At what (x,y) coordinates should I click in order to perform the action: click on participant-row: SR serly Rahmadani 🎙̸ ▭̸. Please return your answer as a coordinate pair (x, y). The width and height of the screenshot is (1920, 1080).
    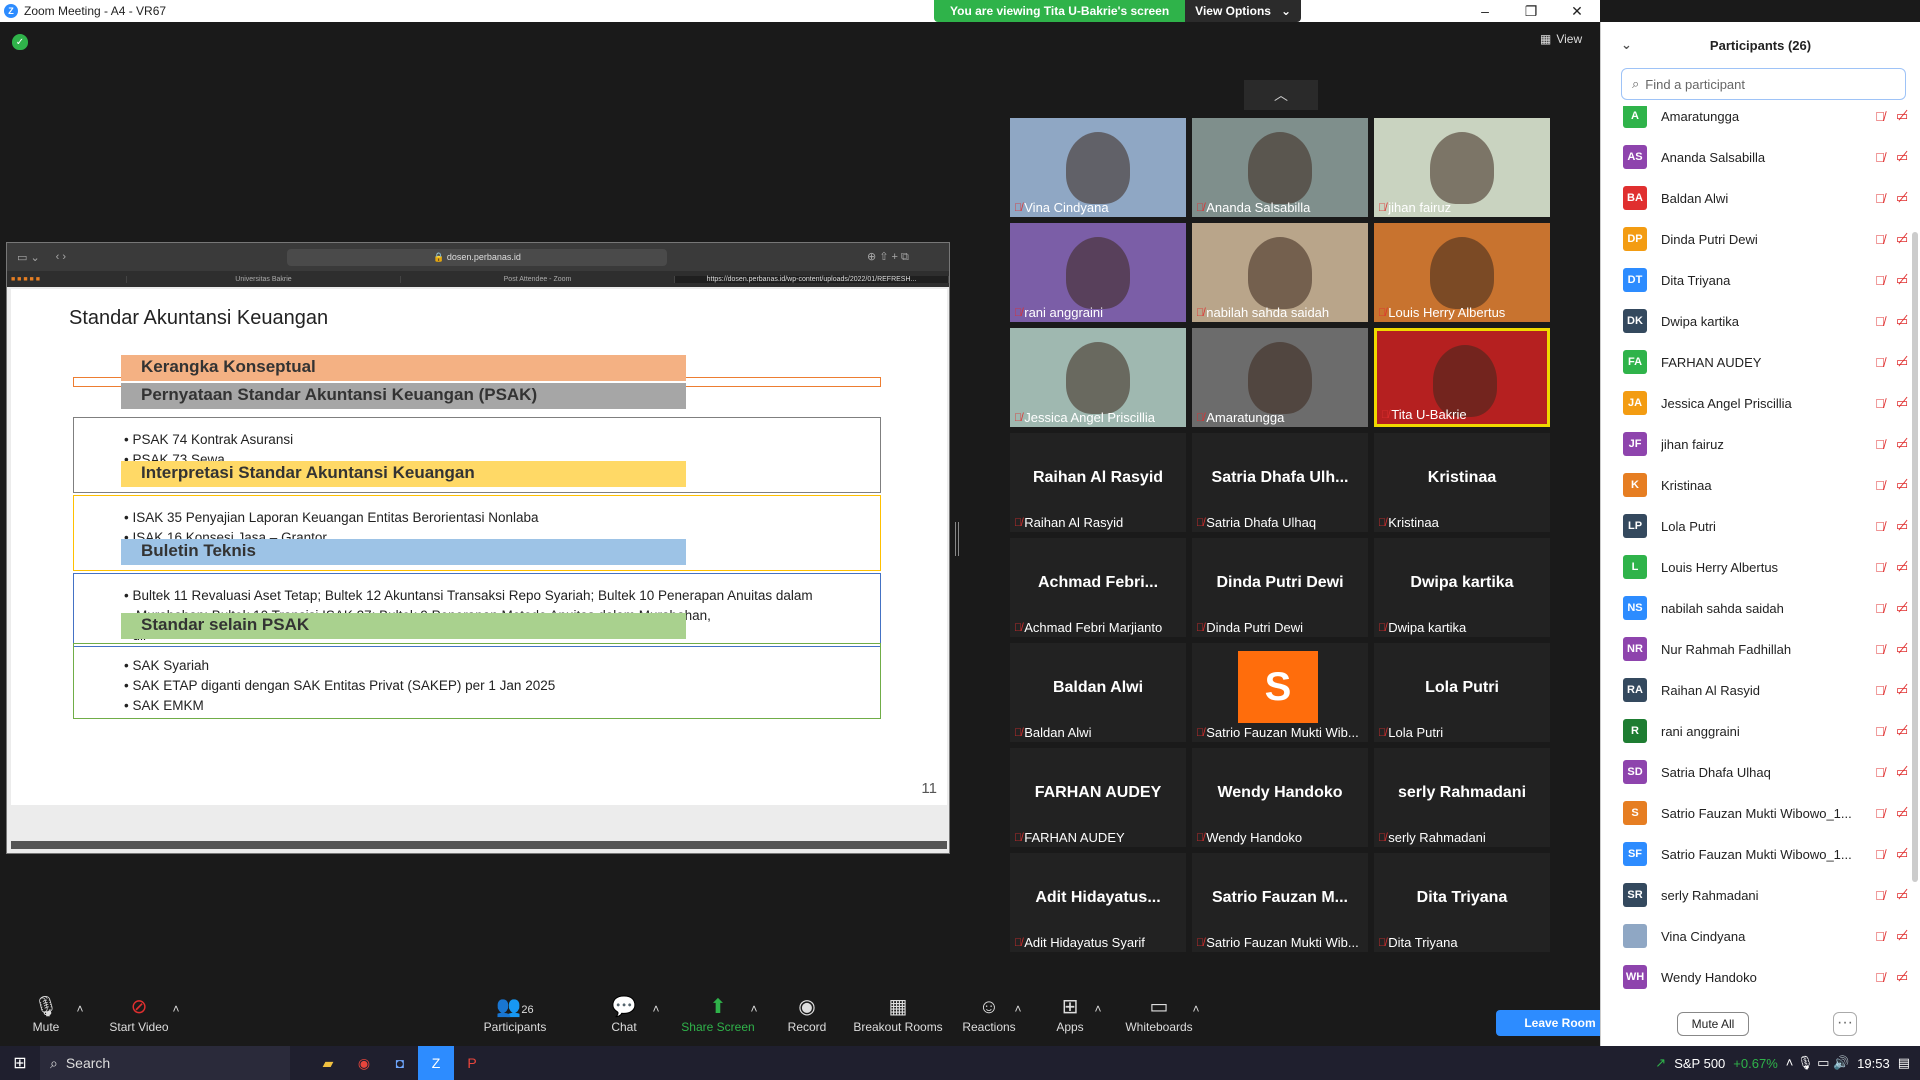
    Looking at the image, I should click on (1768, 895).